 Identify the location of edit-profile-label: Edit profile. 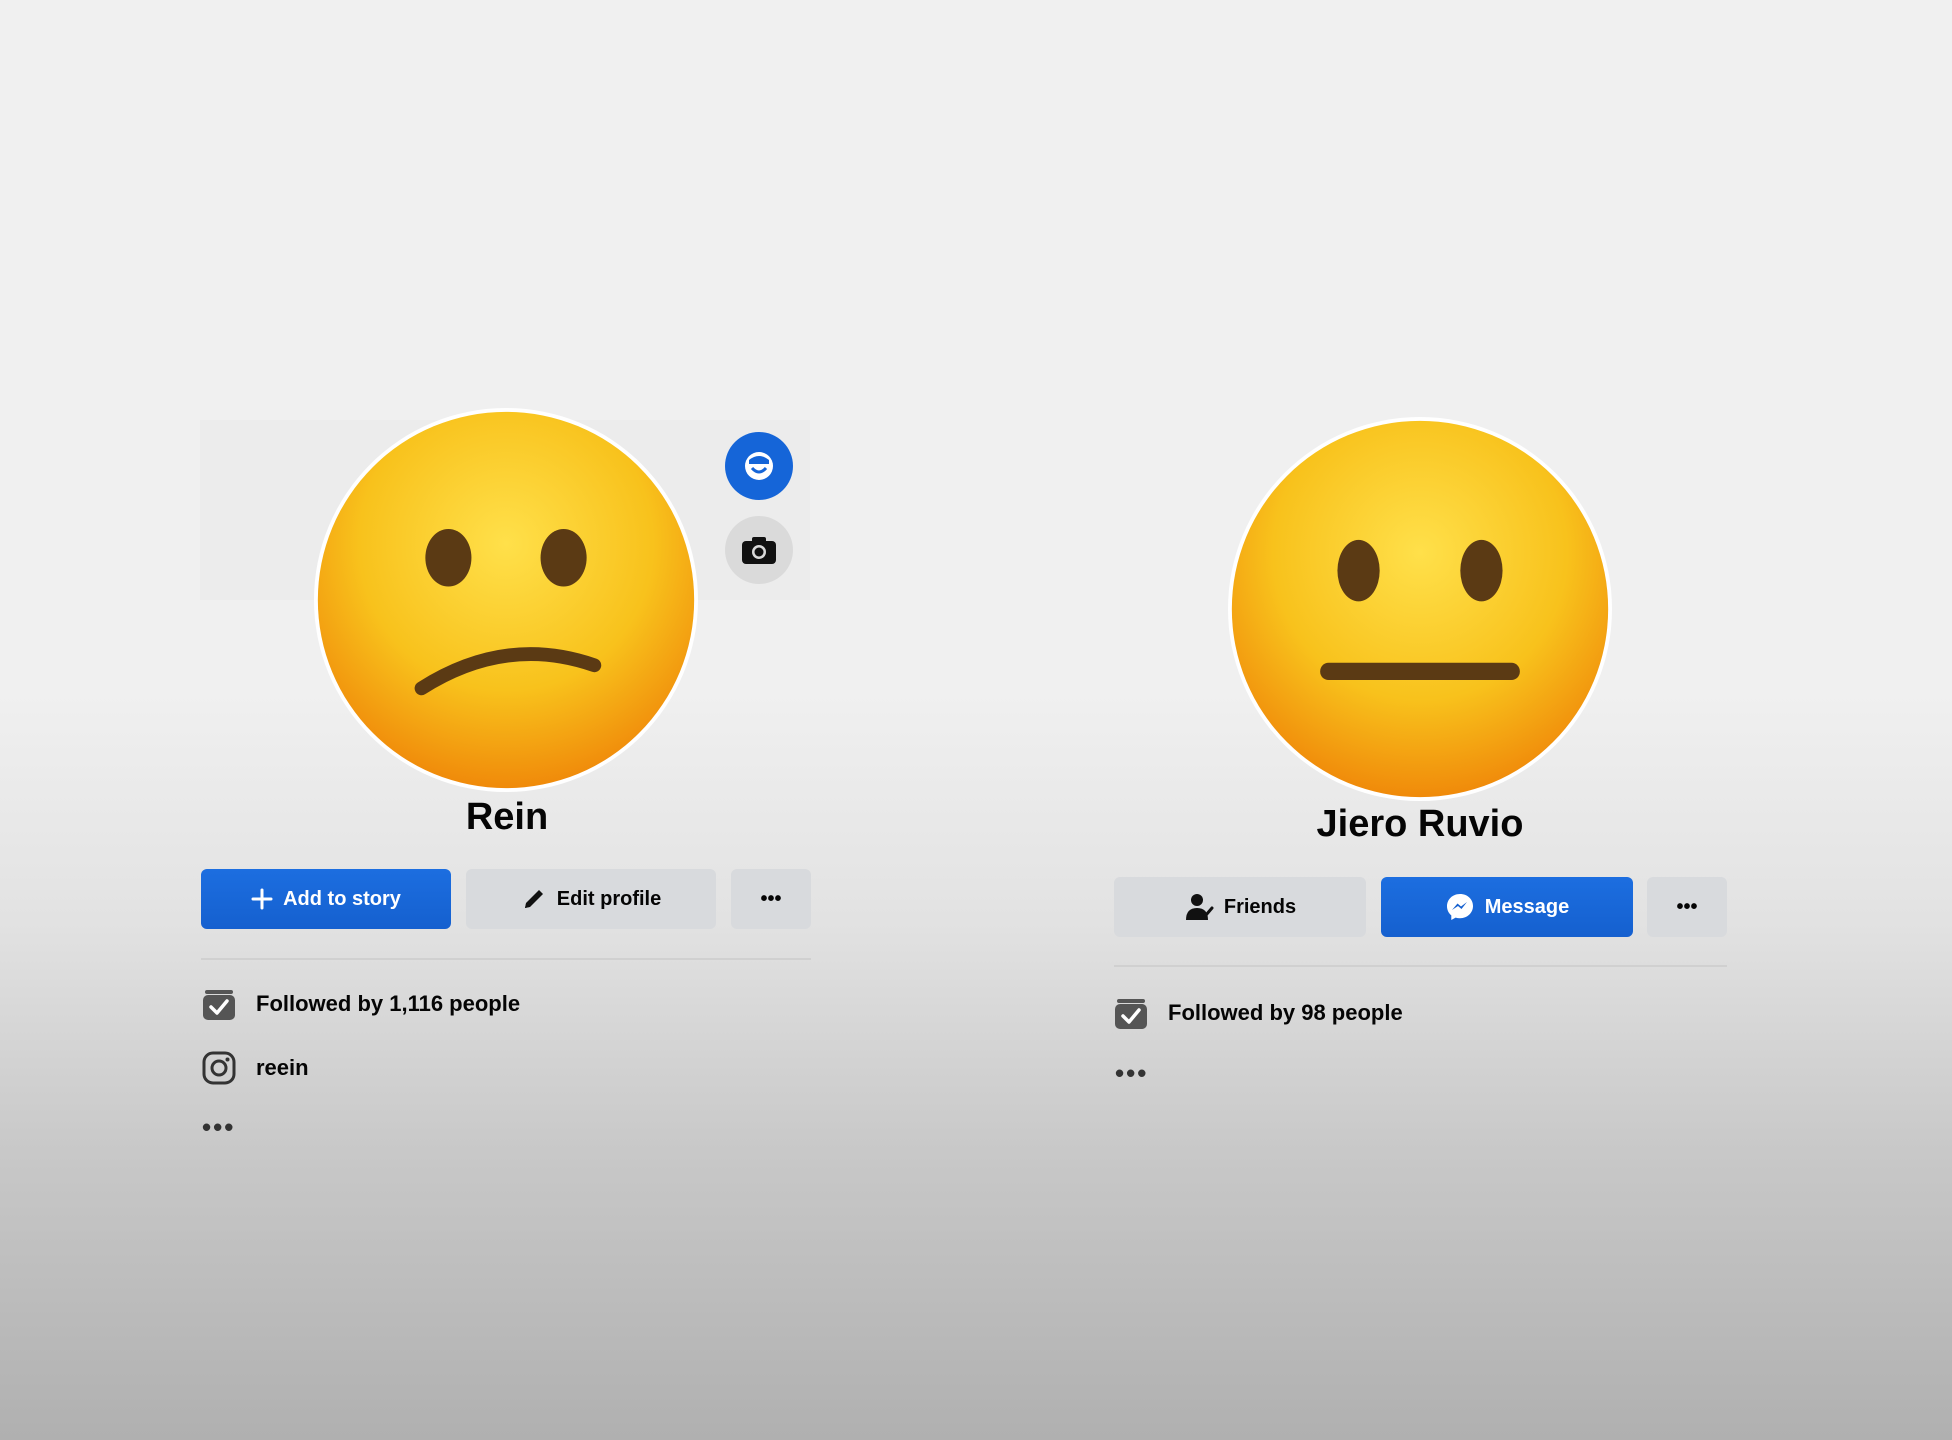
(609, 898).